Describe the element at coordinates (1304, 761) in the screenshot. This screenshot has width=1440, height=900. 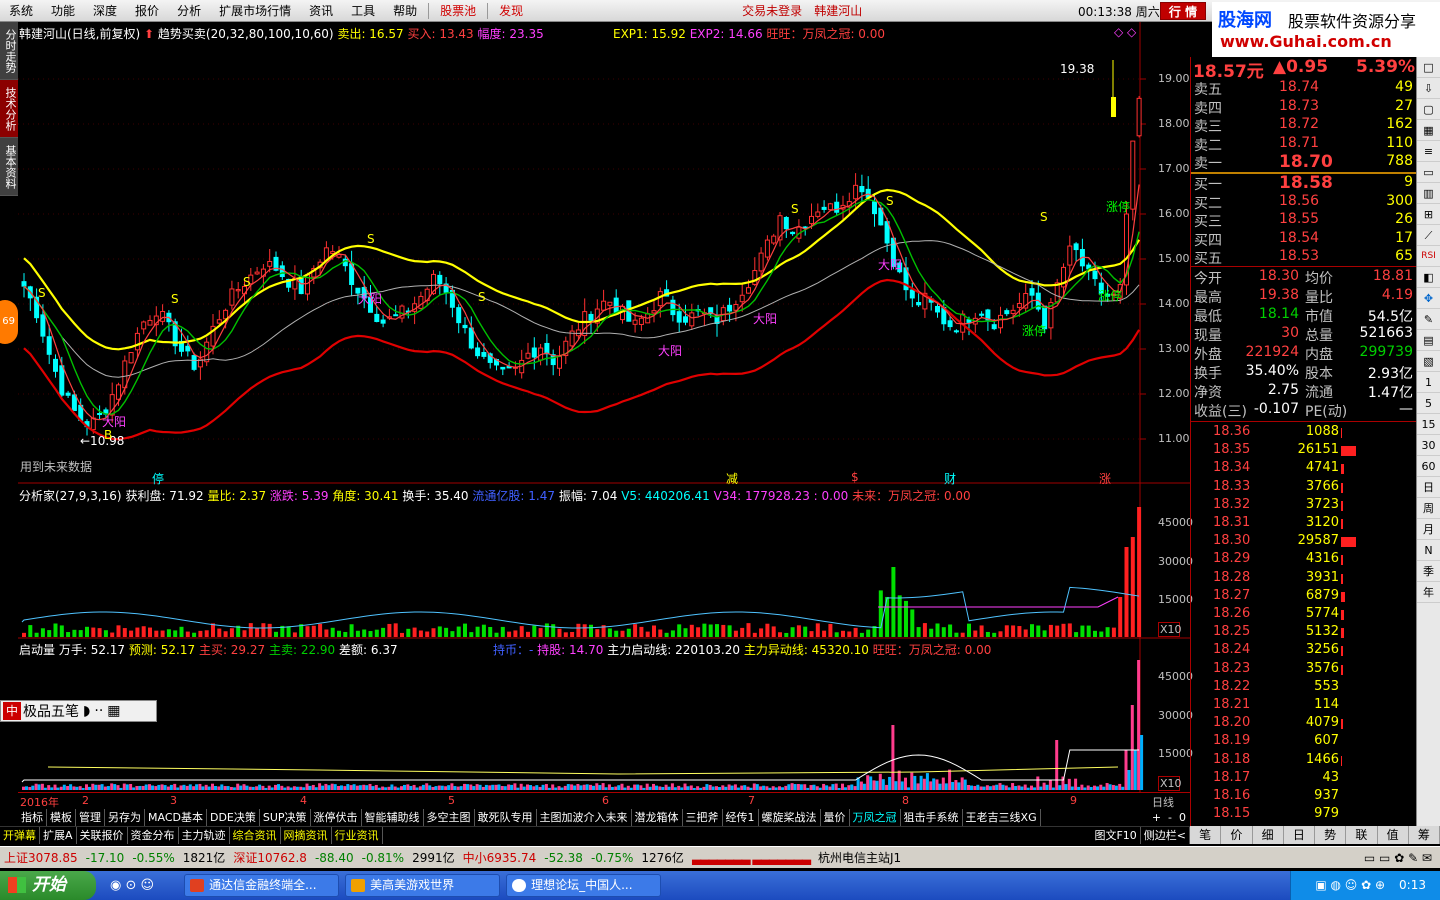
I see `depth-row: 18.18 1466` at that location.